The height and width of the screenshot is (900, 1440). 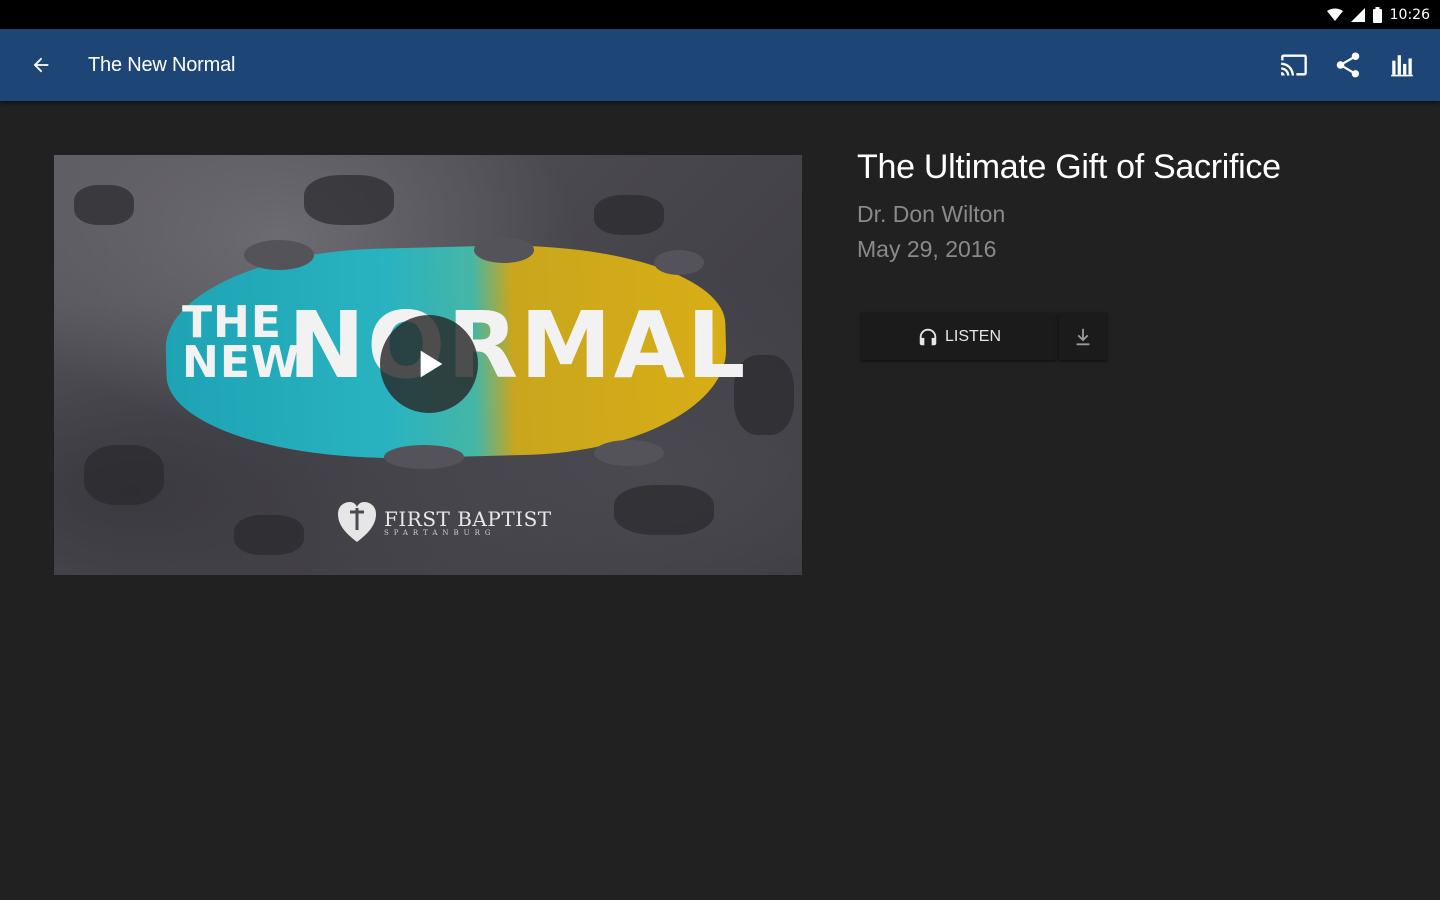 I want to click on play-icon, so click(x=431, y=364).